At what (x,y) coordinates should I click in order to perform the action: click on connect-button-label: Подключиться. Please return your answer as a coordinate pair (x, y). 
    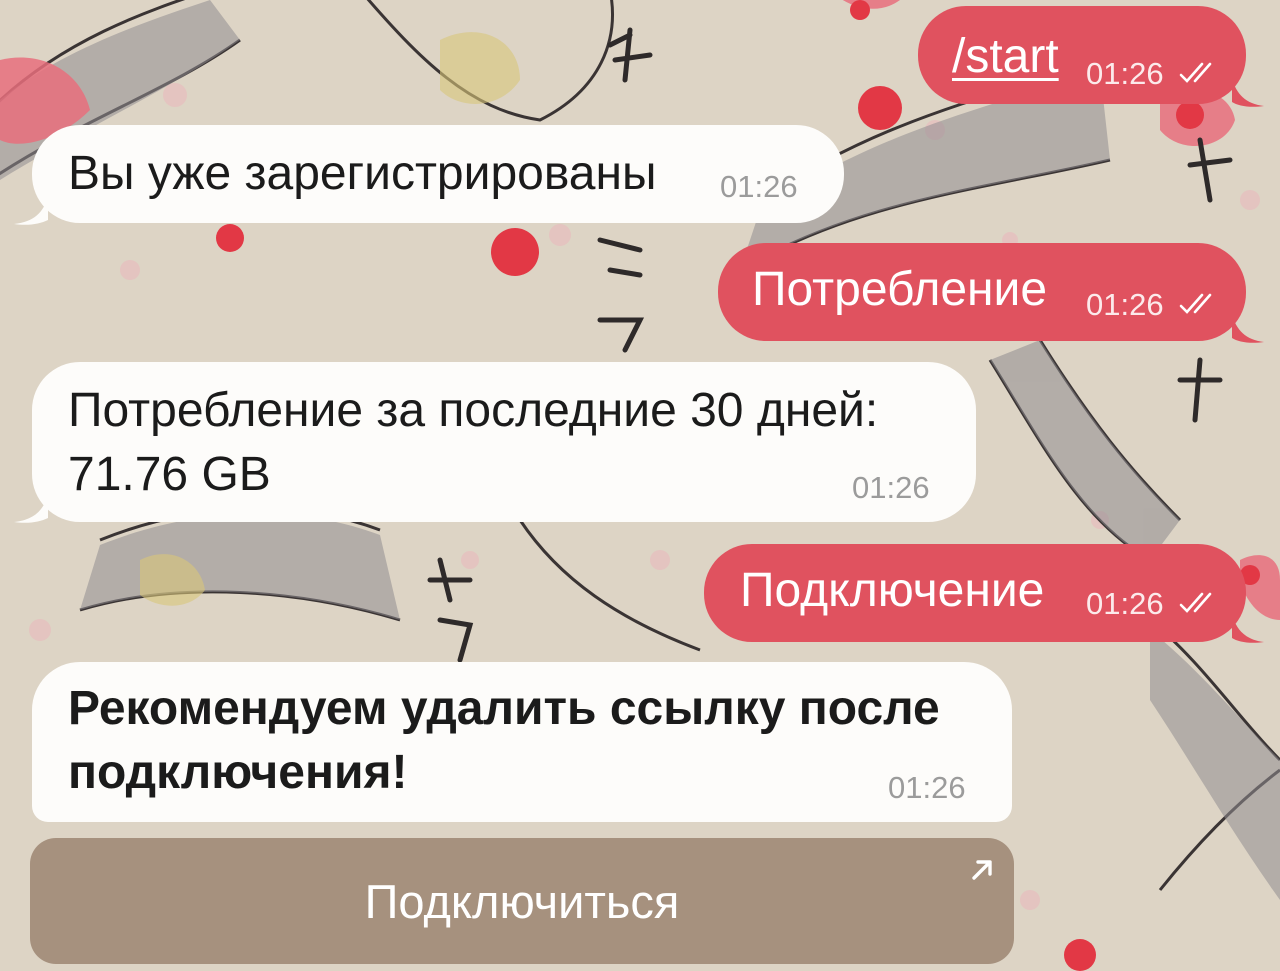
    Looking at the image, I should click on (522, 901).